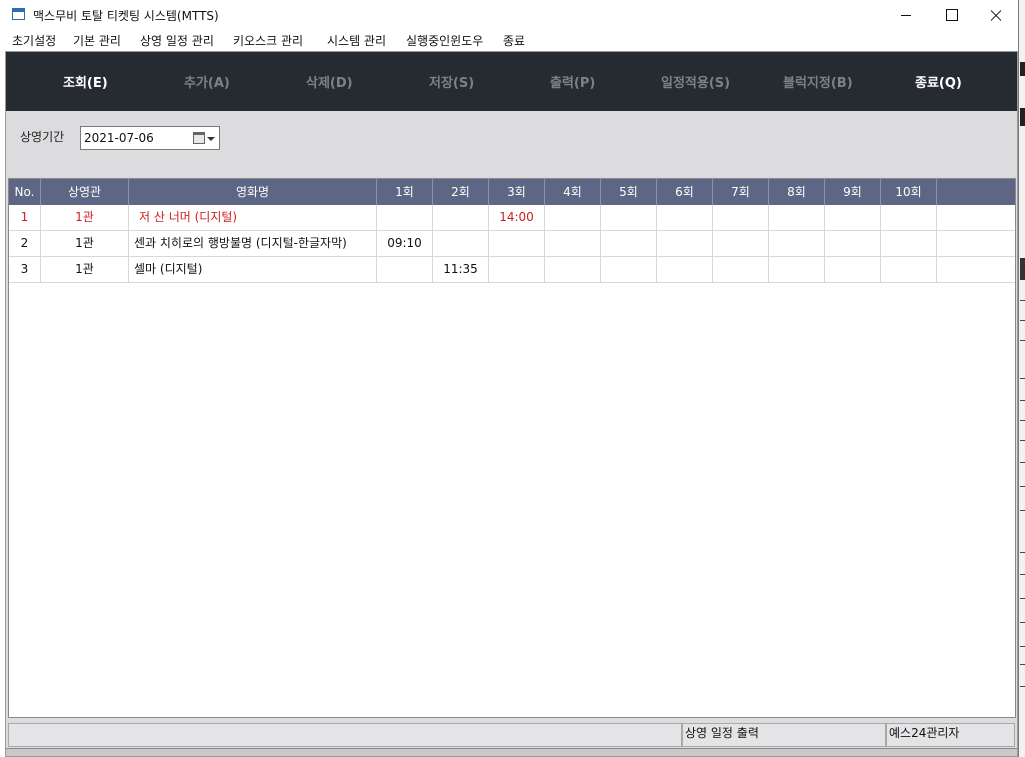 The image size is (1025, 757). Describe the element at coordinates (509, 15) in the screenshot. I see `title-bar: 맥스무비 토탈 티켓팅 시스템(MTTS)` at that location.